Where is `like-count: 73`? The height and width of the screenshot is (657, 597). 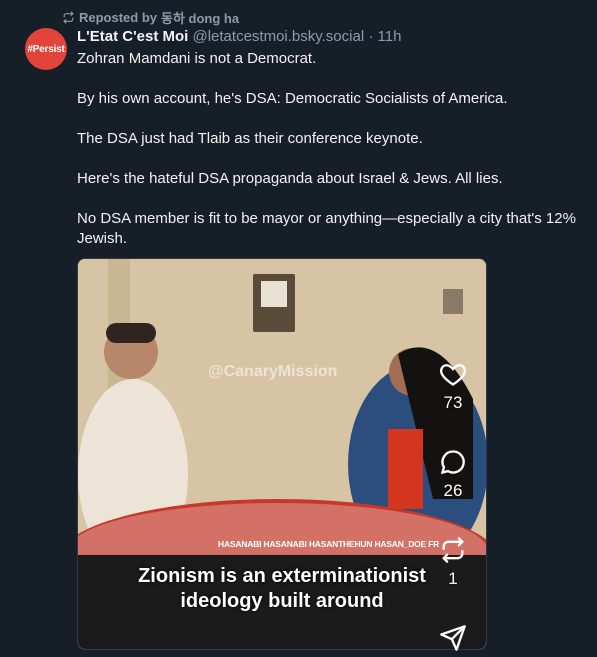 like-count: 73 is located at coordinates (453, 402).